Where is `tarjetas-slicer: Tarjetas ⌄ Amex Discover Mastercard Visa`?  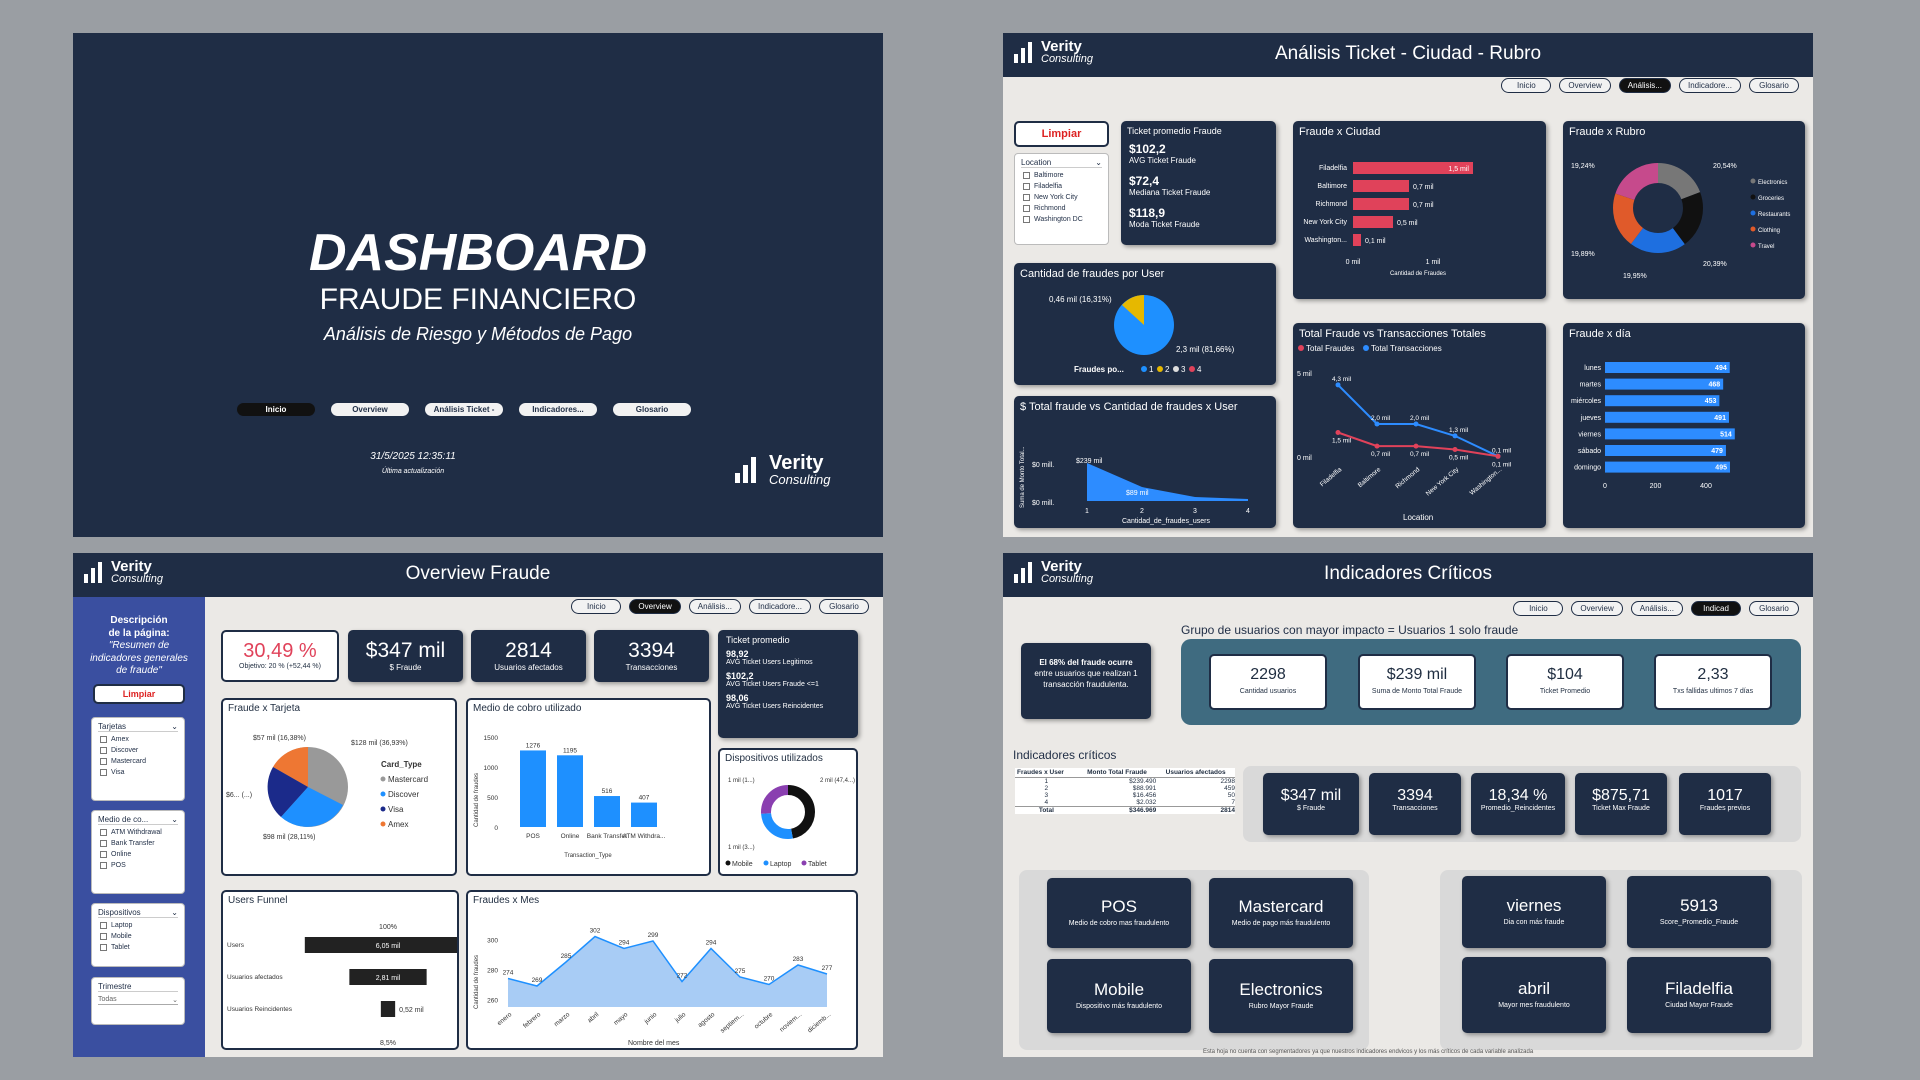
tarjetas-slicer: Tarjetas ⌄ Amex Discover Mastercard Visa is located at coordinates (138, 759).